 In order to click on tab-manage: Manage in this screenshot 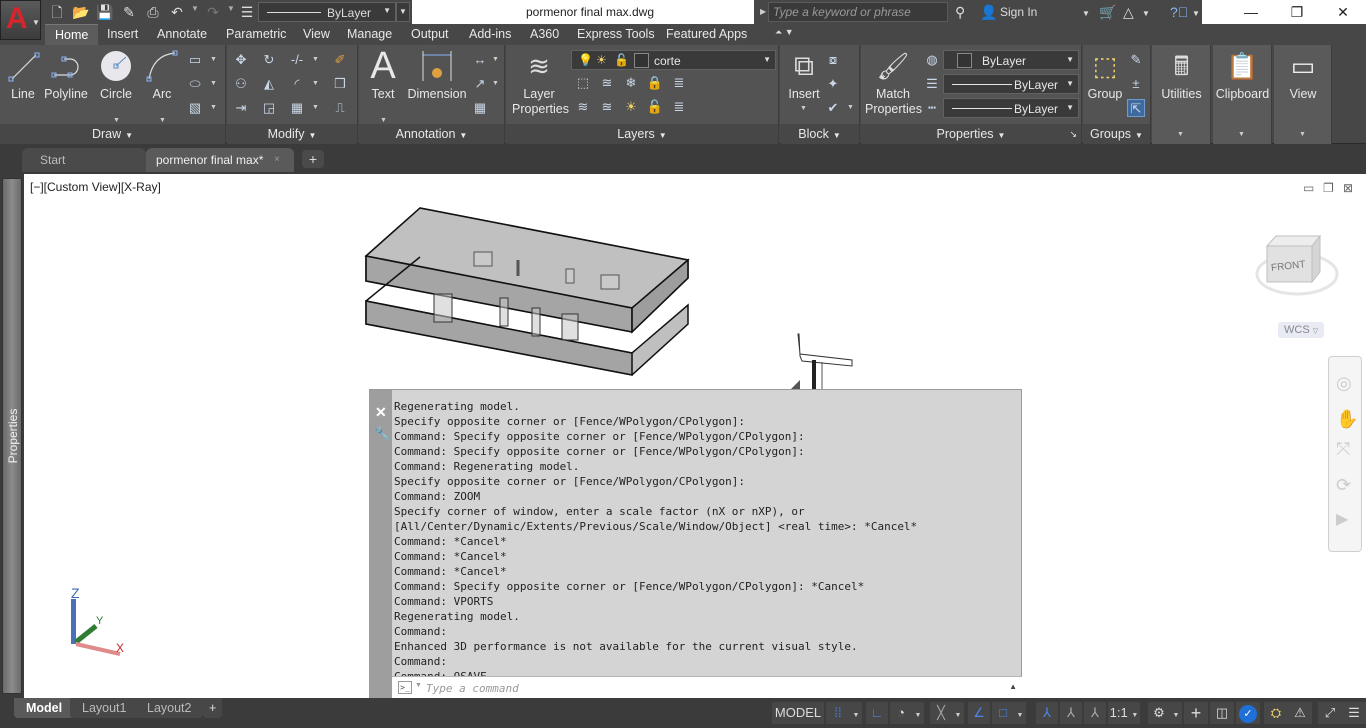, I will do `click(369, 34)`.